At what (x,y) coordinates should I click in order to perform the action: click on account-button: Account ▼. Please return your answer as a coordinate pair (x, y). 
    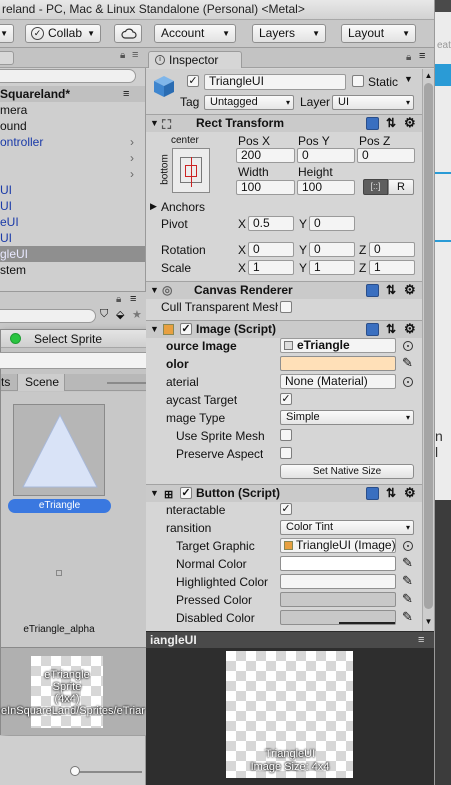
    Looking at the image, I should click on (195, 33).